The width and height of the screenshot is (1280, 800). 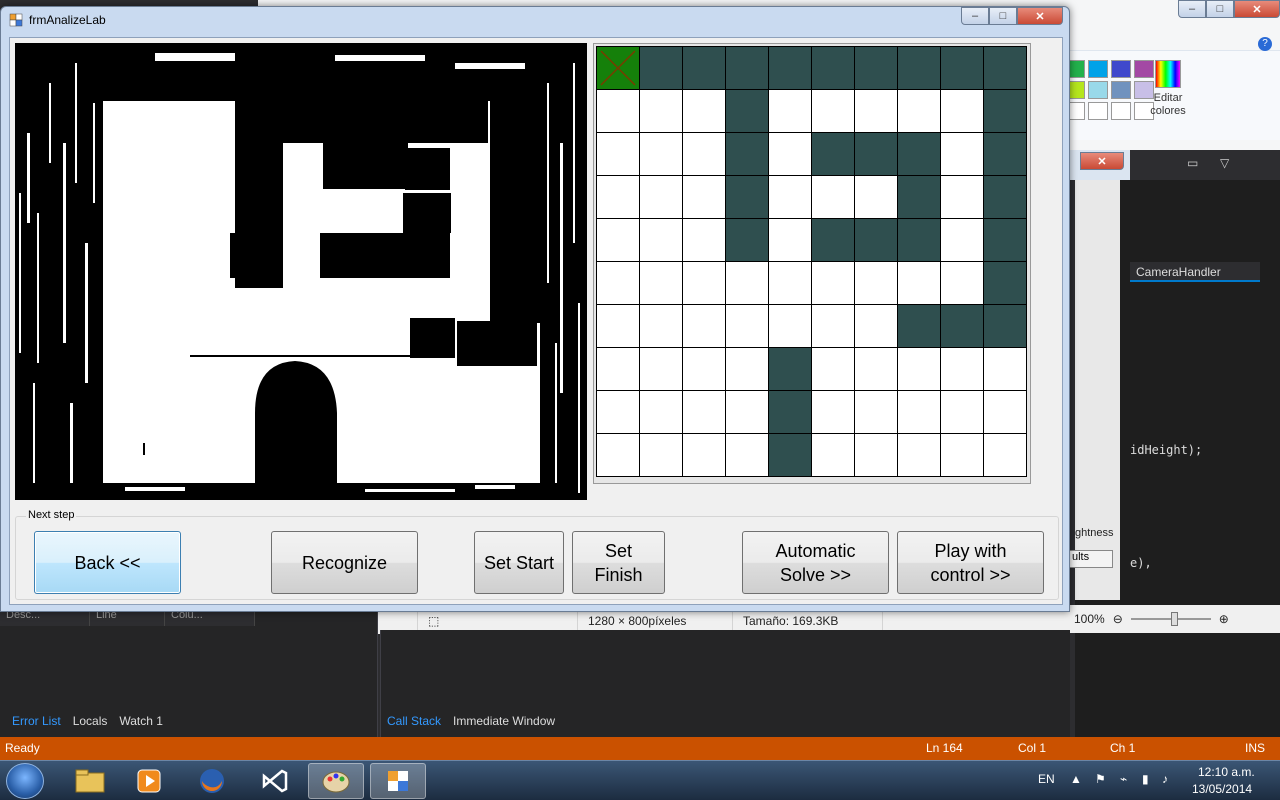 What do you see at coordinates (1123, 779) in the screenshot?
I see `network-icon: ⌁` at bounding box center [1123, 779].